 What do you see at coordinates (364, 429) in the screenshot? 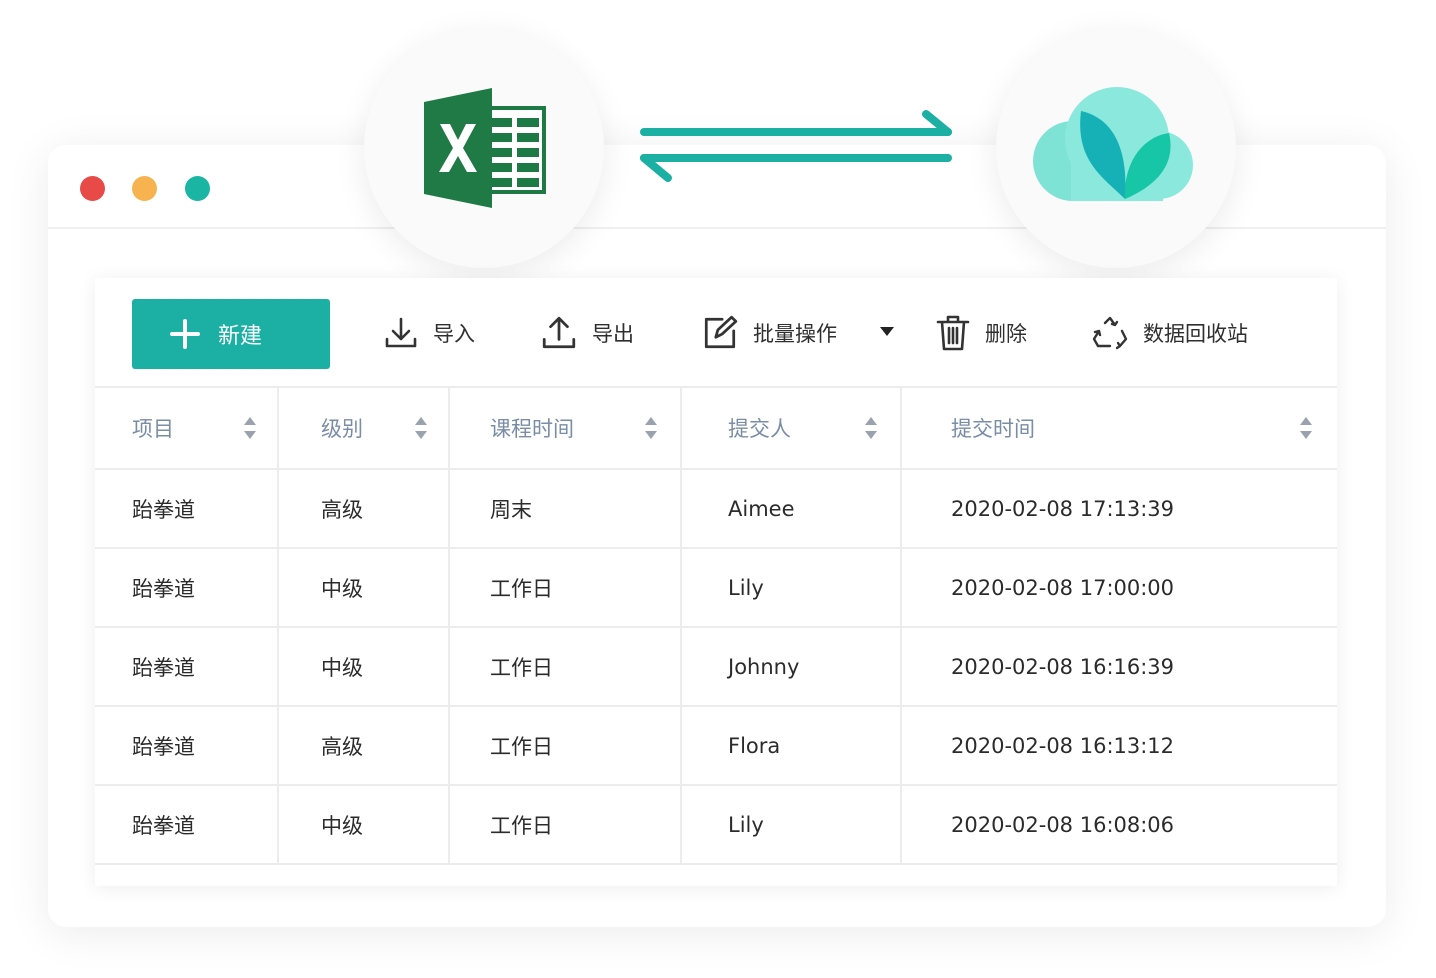
I see `column-header-level: 级别` at bounding box center [364, 429].